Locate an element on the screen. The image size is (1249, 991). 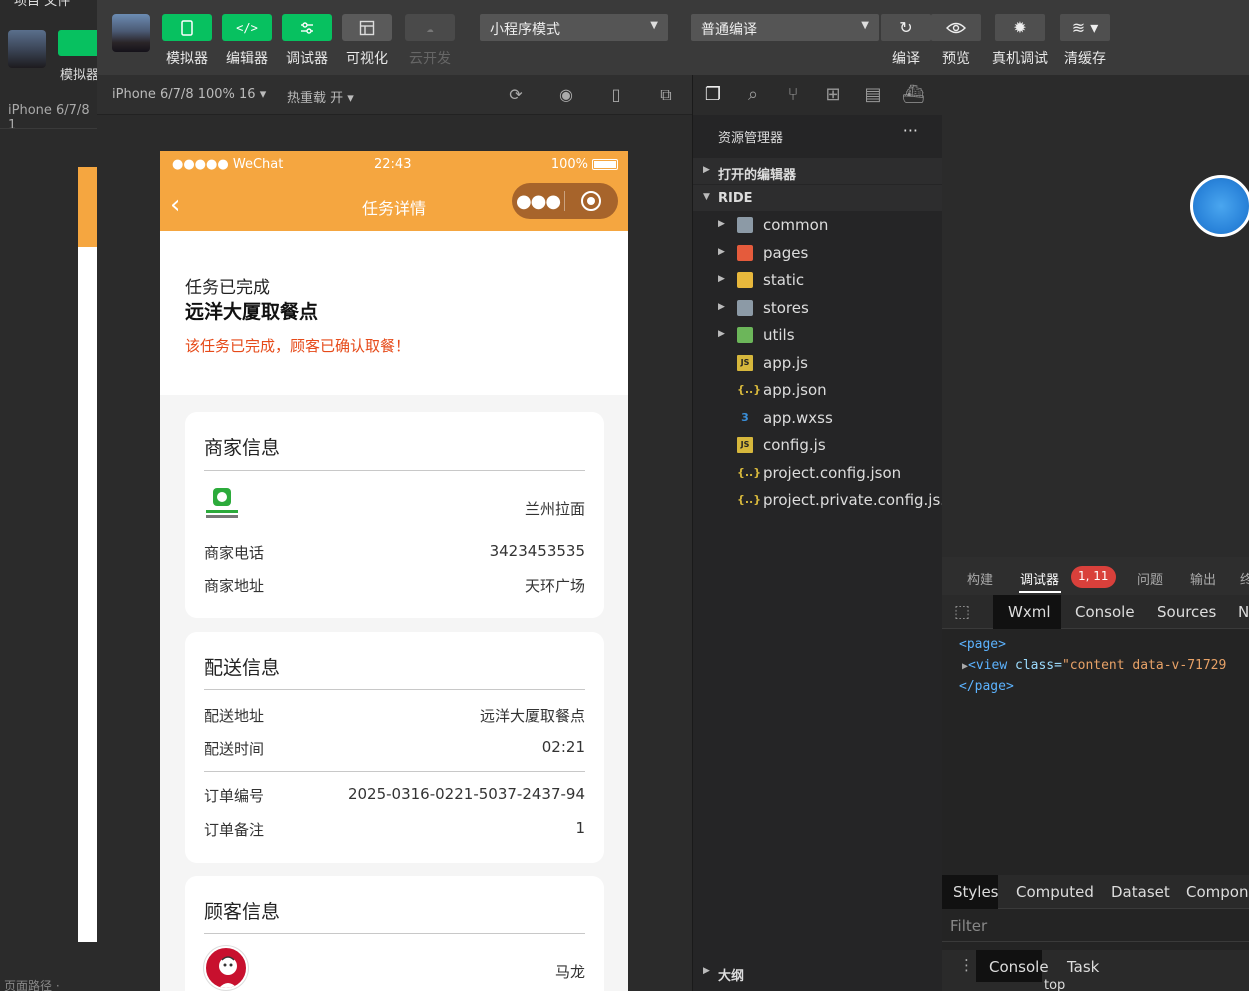
divider is located at coordinates (394, 771).